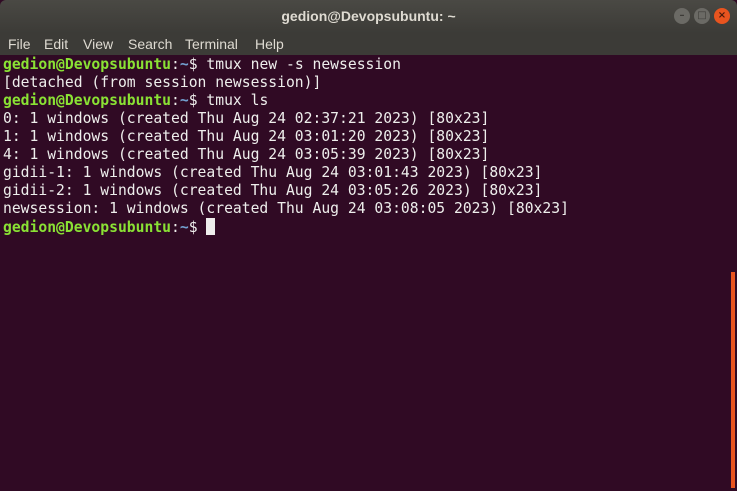 The image size is (737, 491). Describe the element at coordinates (733, 380) in the screenshot. I see `scrollbar` at that location.